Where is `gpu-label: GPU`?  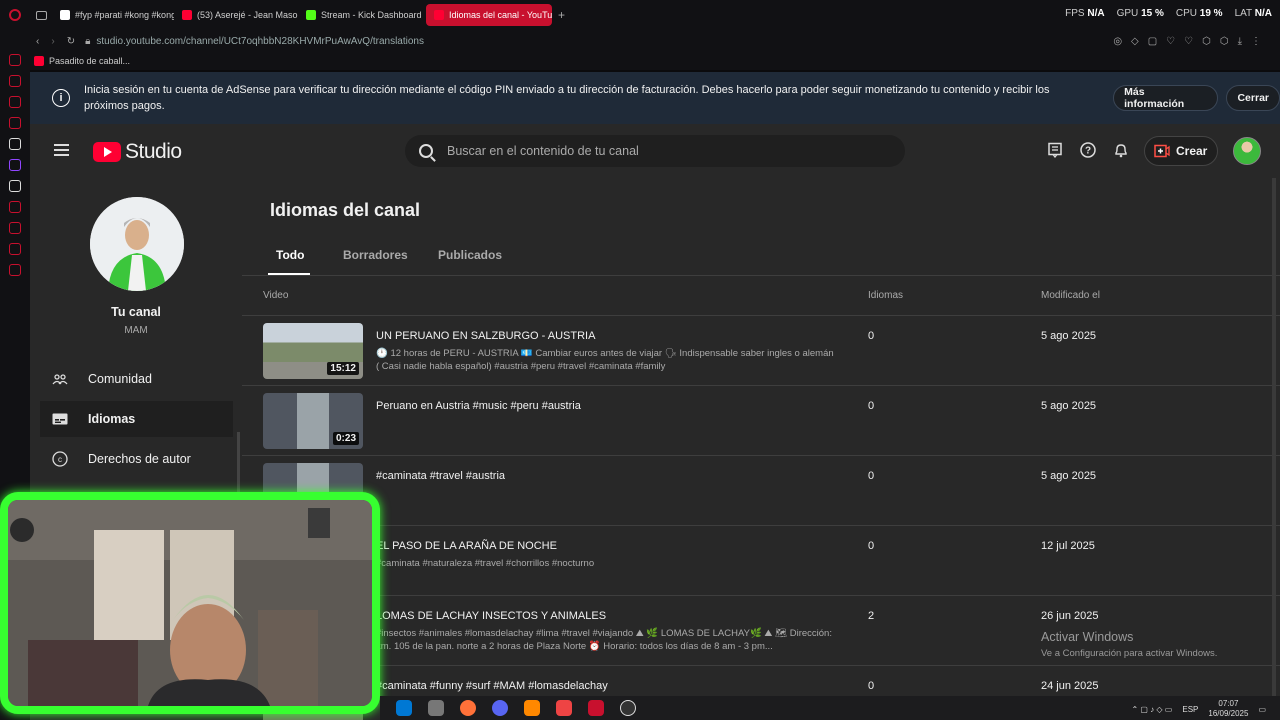 gpu-label: GPU is located at coordinates (1127, 13).